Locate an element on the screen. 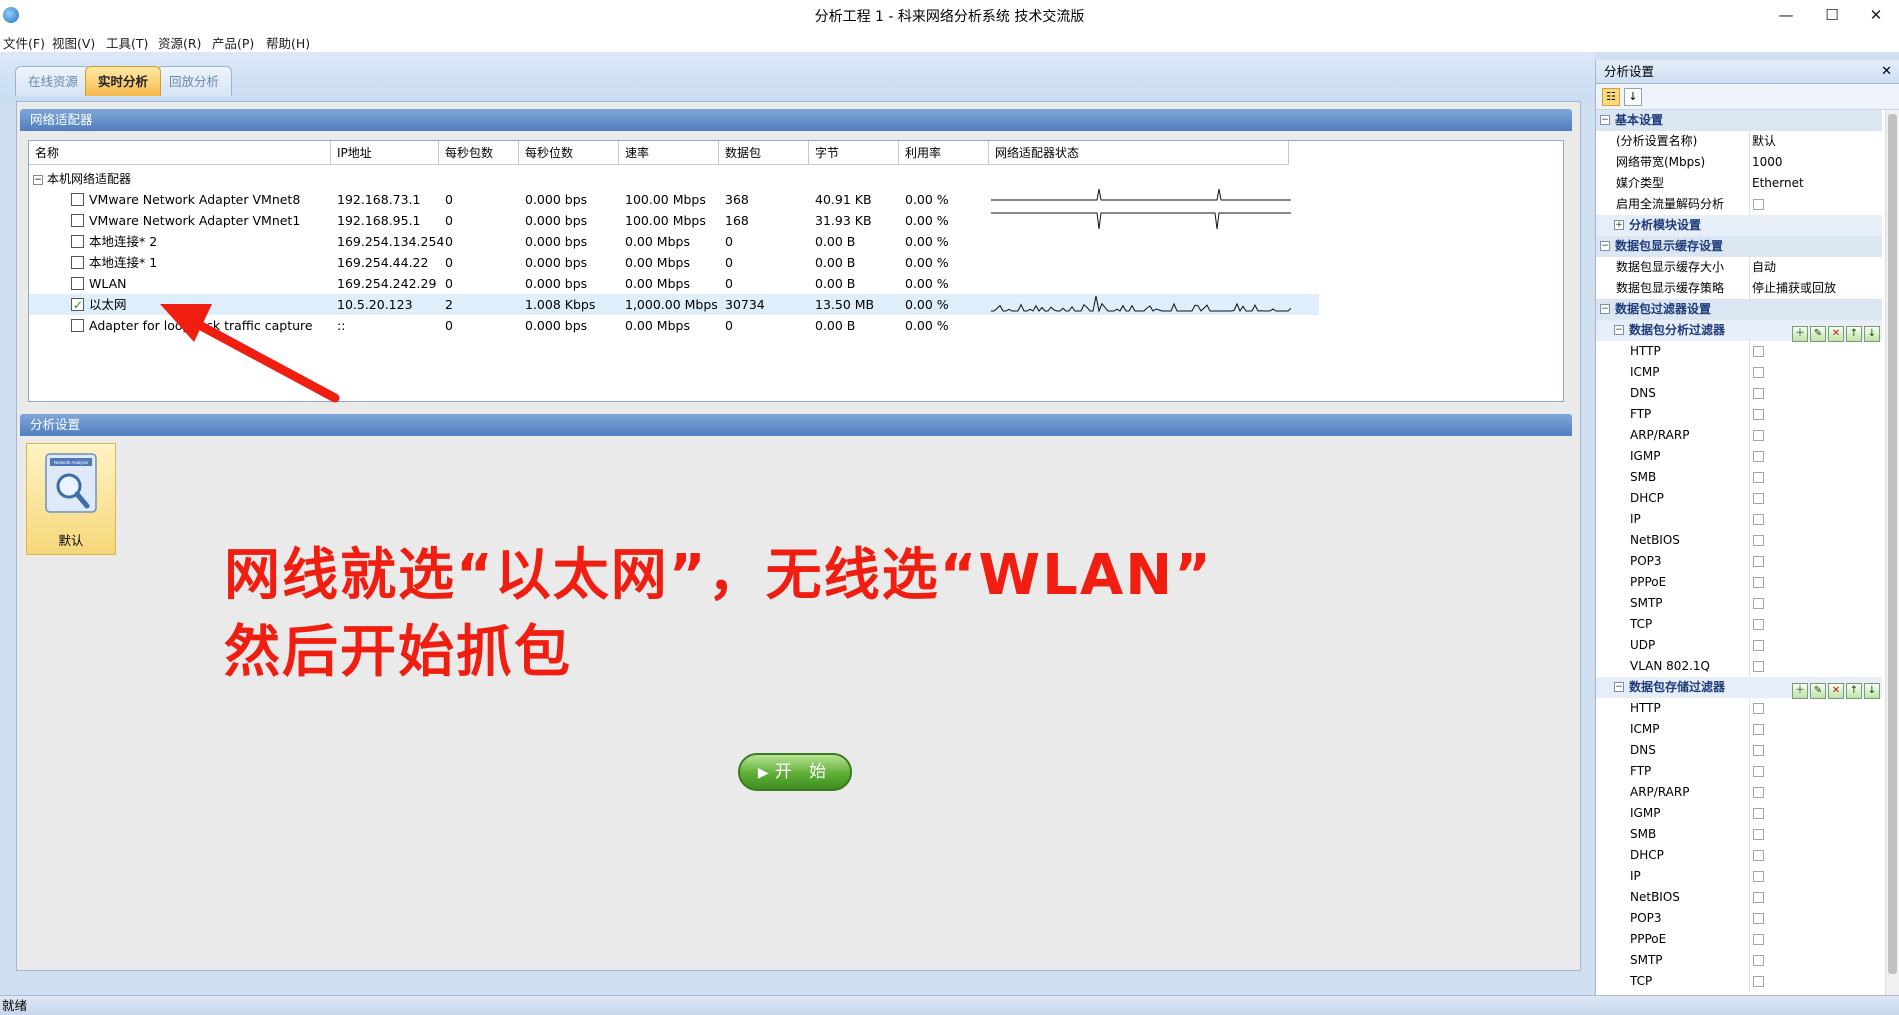  property-row: 媒介类型 Ethernet is located at coordinates (1739, 183).